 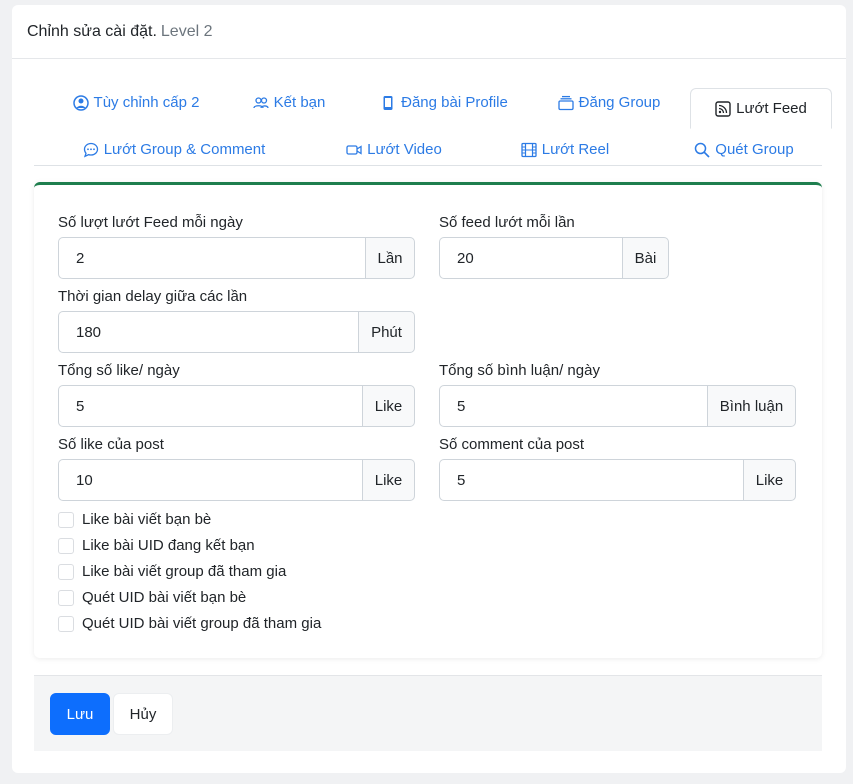 What do you see at coordinates (211, 258) in the screenshot?
I see `feed-per-day-input` at bounding box center [211, 258].